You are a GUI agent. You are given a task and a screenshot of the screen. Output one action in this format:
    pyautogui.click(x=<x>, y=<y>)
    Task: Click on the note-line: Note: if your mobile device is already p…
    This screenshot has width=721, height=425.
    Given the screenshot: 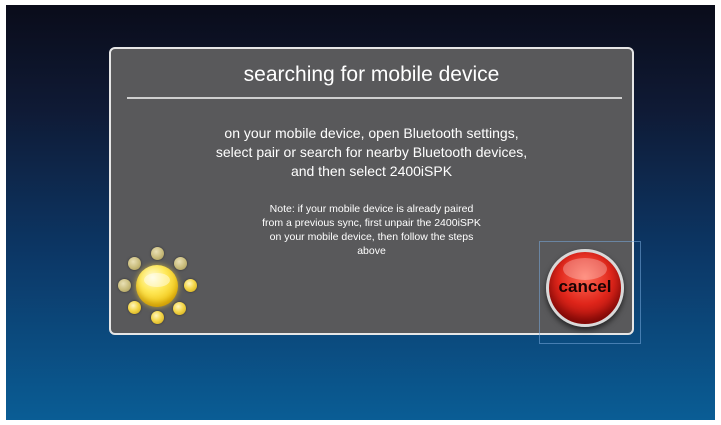 What is the action you would take?
    pyautogui.click(x=371, y=209)
    